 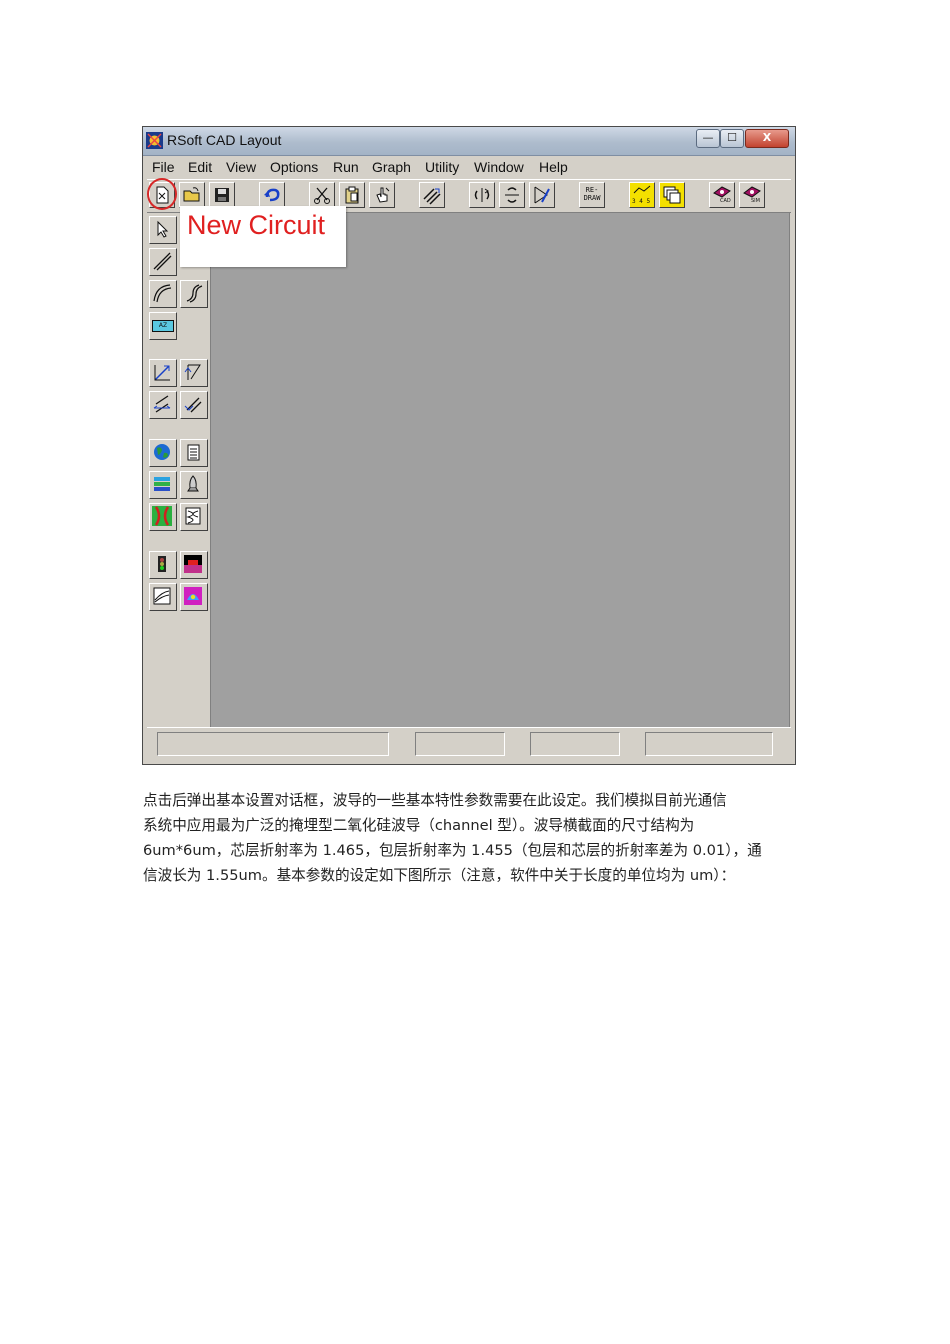 What do you see at coordinates (575, 744) in the screenshot?
I see `status-pane-y` at bounding box center [575, 744].